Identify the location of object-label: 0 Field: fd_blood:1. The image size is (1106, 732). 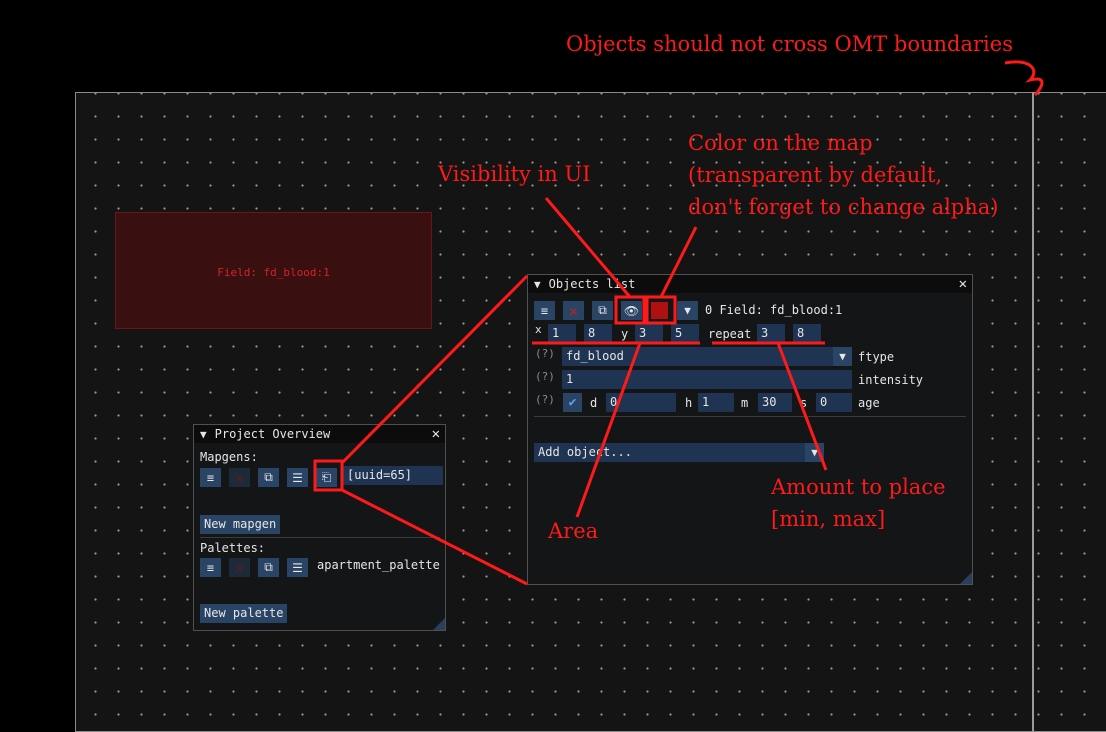
(774, 310).